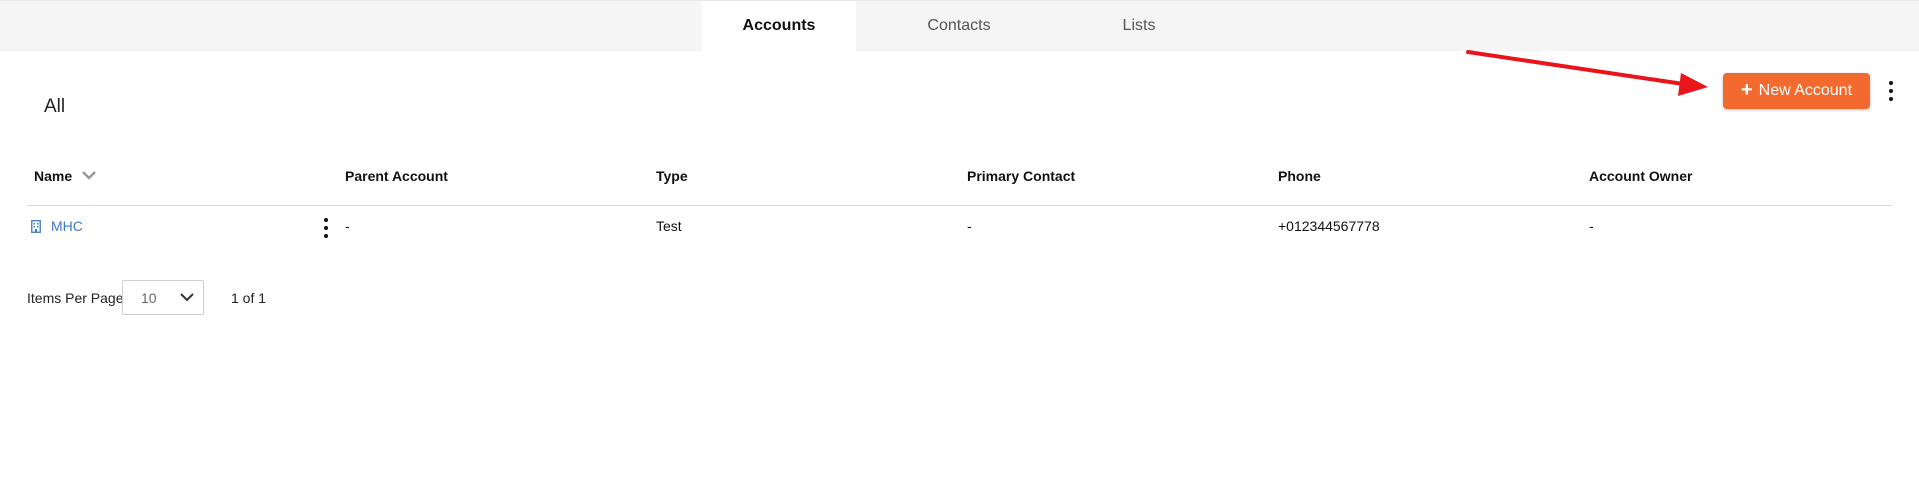  I want to click on column-header-phone: Phone, so click(1299, 176).